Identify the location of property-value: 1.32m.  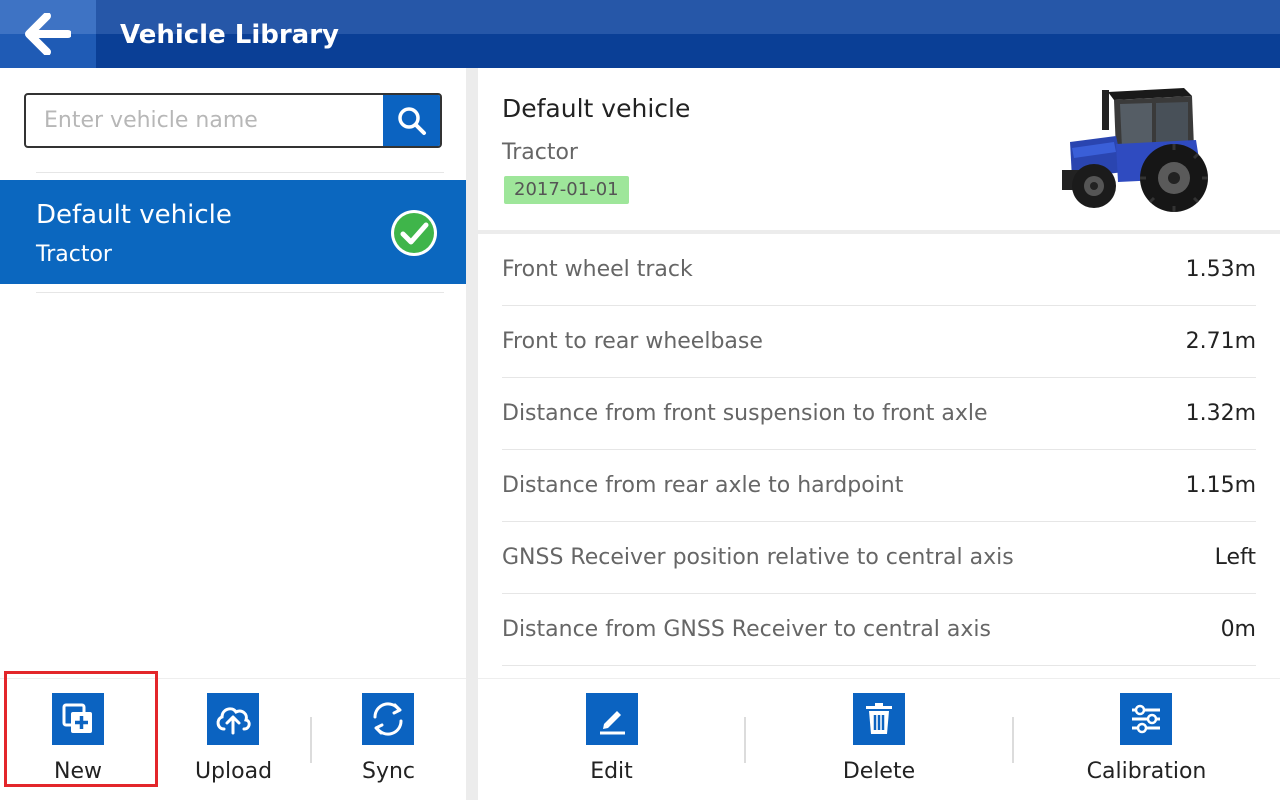
(1220, 413).